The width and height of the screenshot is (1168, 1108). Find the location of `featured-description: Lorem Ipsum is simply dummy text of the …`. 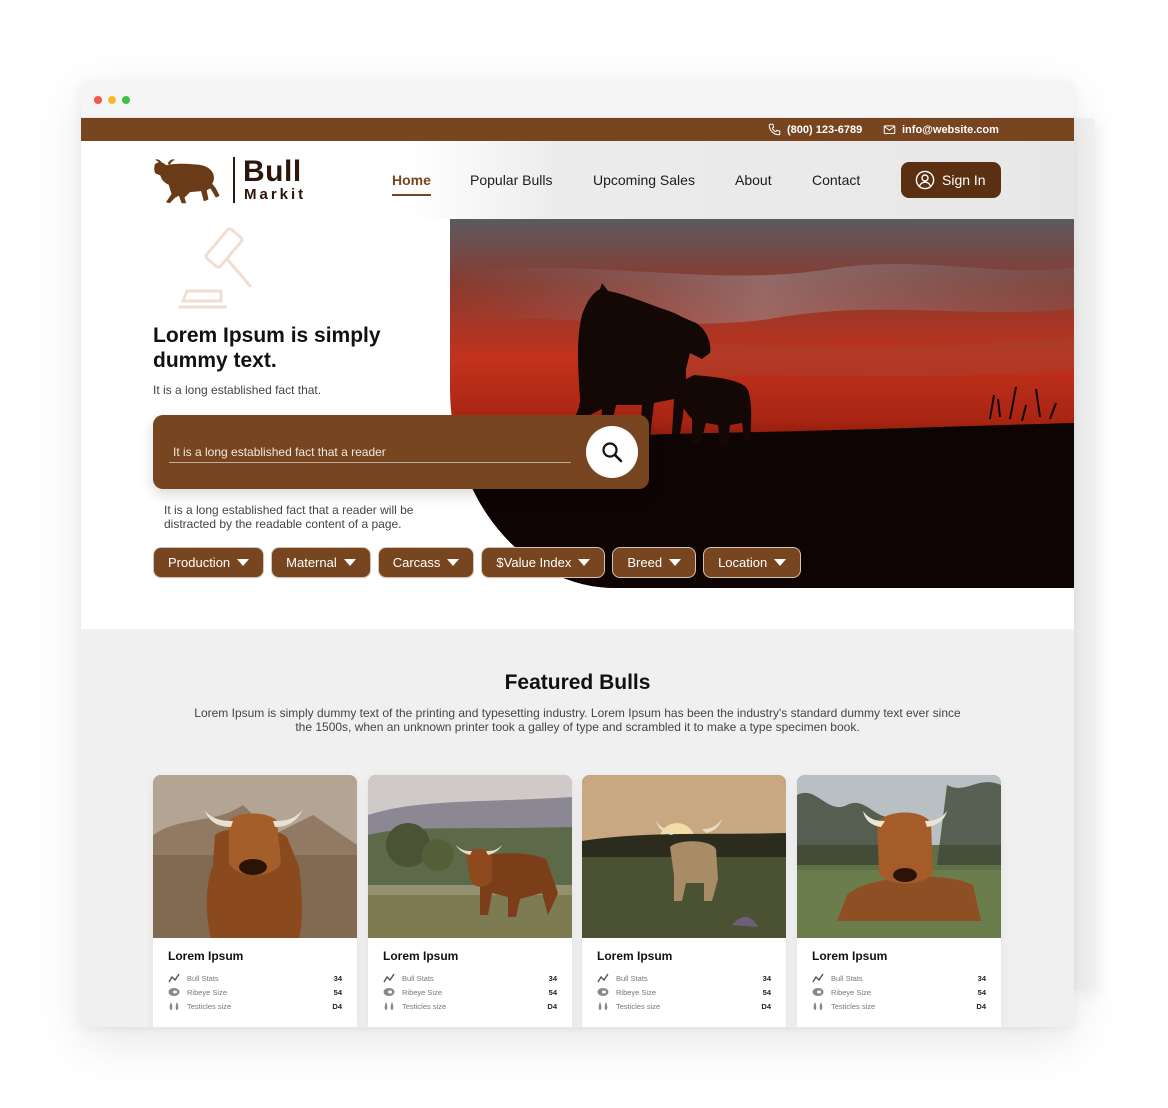

featured-description: Lorem Ipsum is simply dummy text of the … is located at coordinates (577, 720).